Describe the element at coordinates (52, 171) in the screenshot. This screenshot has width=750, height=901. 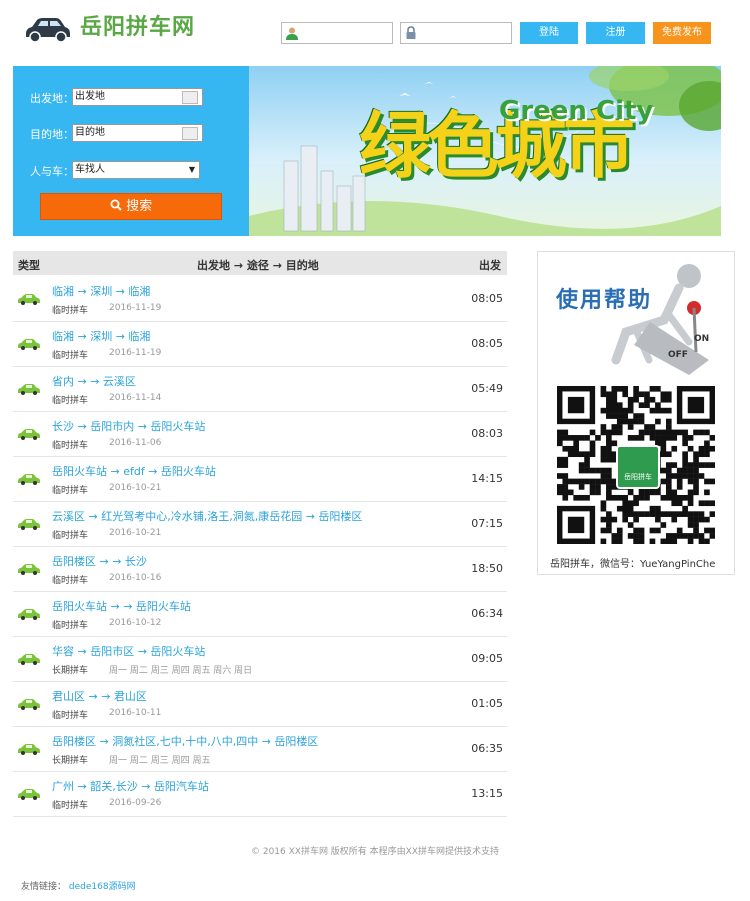
I see `type-label: 人与车：` at that location.